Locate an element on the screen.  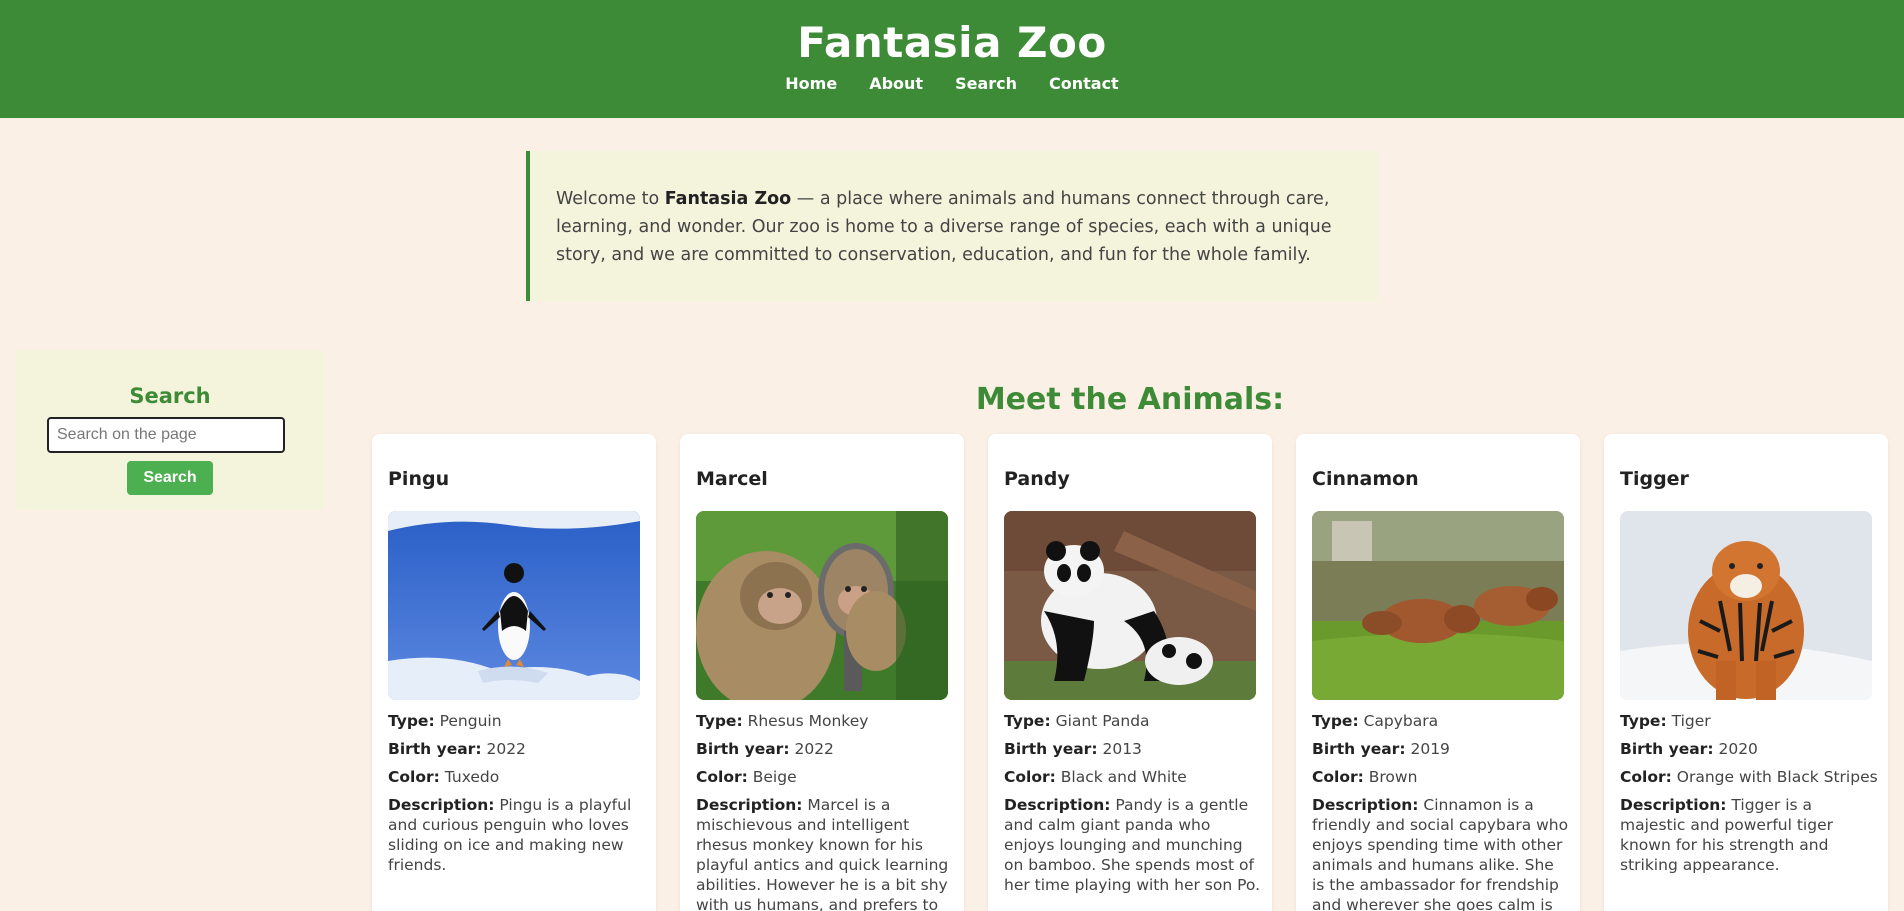
animal-type: Capybara is located at coordinates (1401, 721).